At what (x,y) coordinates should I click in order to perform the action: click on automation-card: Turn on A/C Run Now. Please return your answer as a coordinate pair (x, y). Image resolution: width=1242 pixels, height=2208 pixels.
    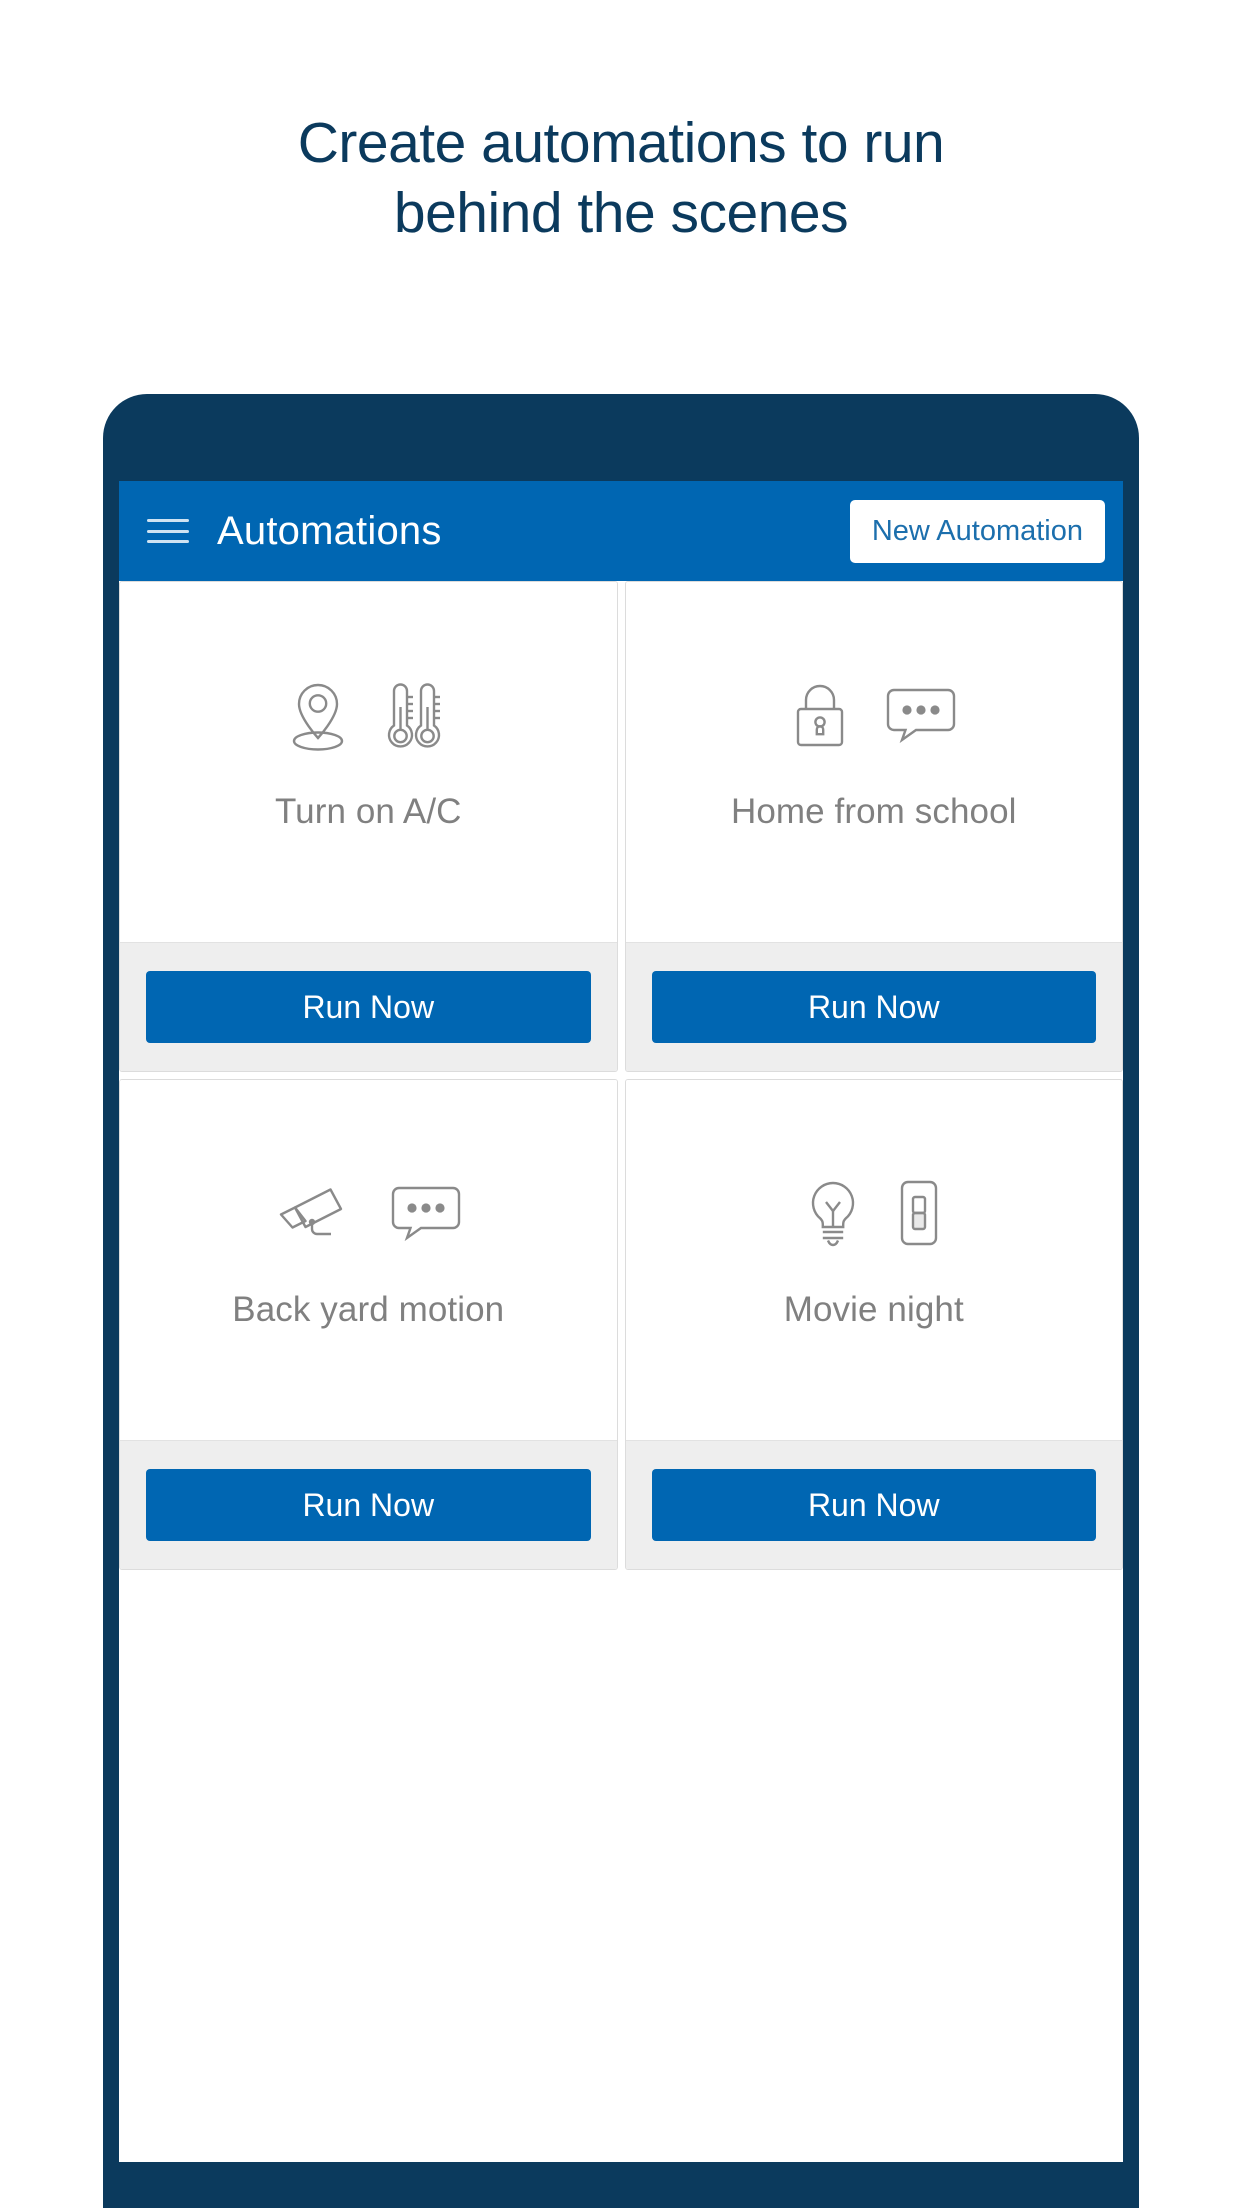
    Looking at the image, I should click on (368, 826).